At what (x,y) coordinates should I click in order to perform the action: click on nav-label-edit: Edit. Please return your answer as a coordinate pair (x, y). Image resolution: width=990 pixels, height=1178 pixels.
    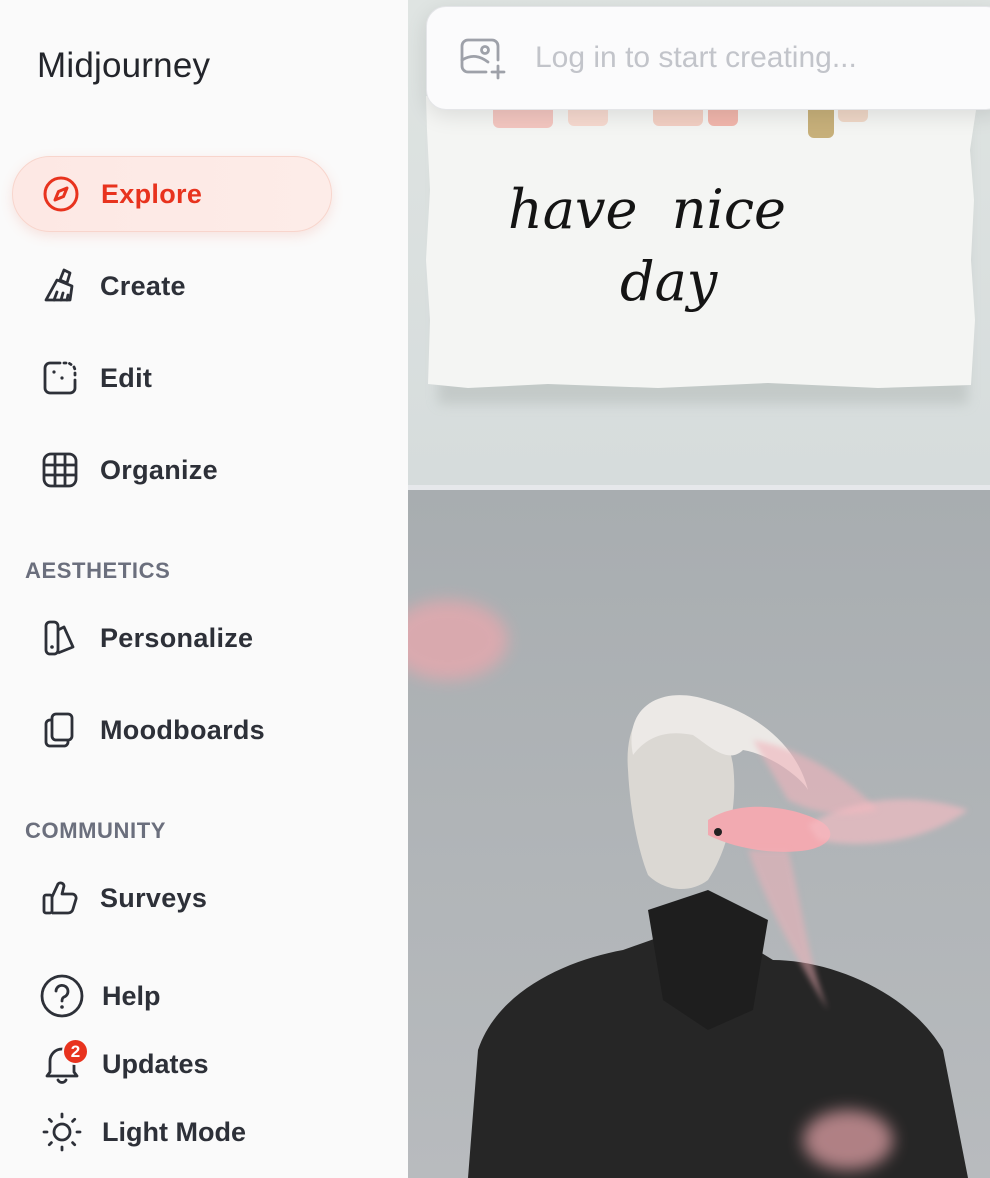
    Looking at the image, I should click on (126, 377).